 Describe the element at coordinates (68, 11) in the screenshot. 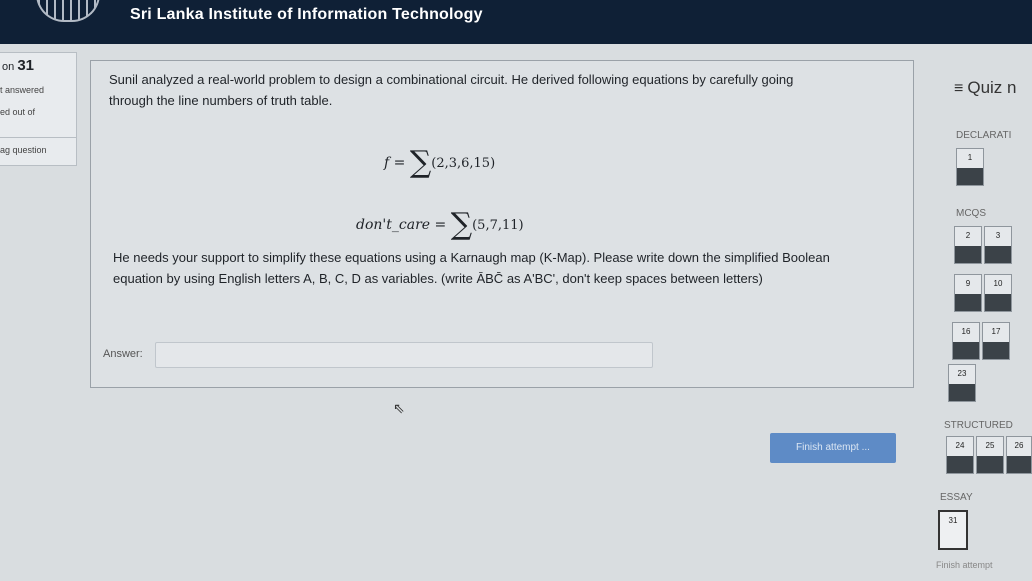

I see `institute-logo-icon` at that location.